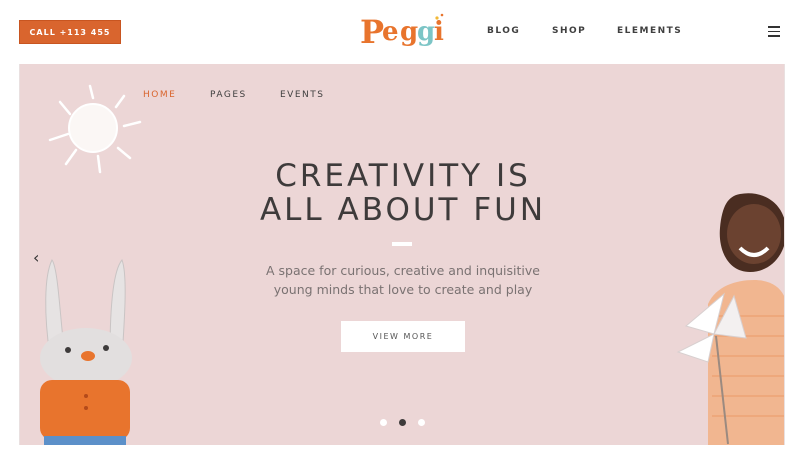  What do you see at coordinates (390, 32) in the screenshot?
I see `logo-letter: e` at bounding box center [390, 32].